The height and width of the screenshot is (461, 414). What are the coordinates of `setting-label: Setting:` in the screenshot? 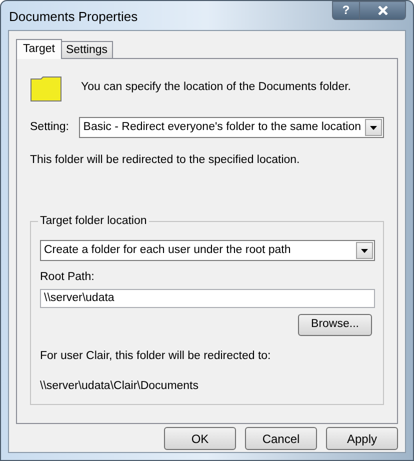 It's located at (50, 127).